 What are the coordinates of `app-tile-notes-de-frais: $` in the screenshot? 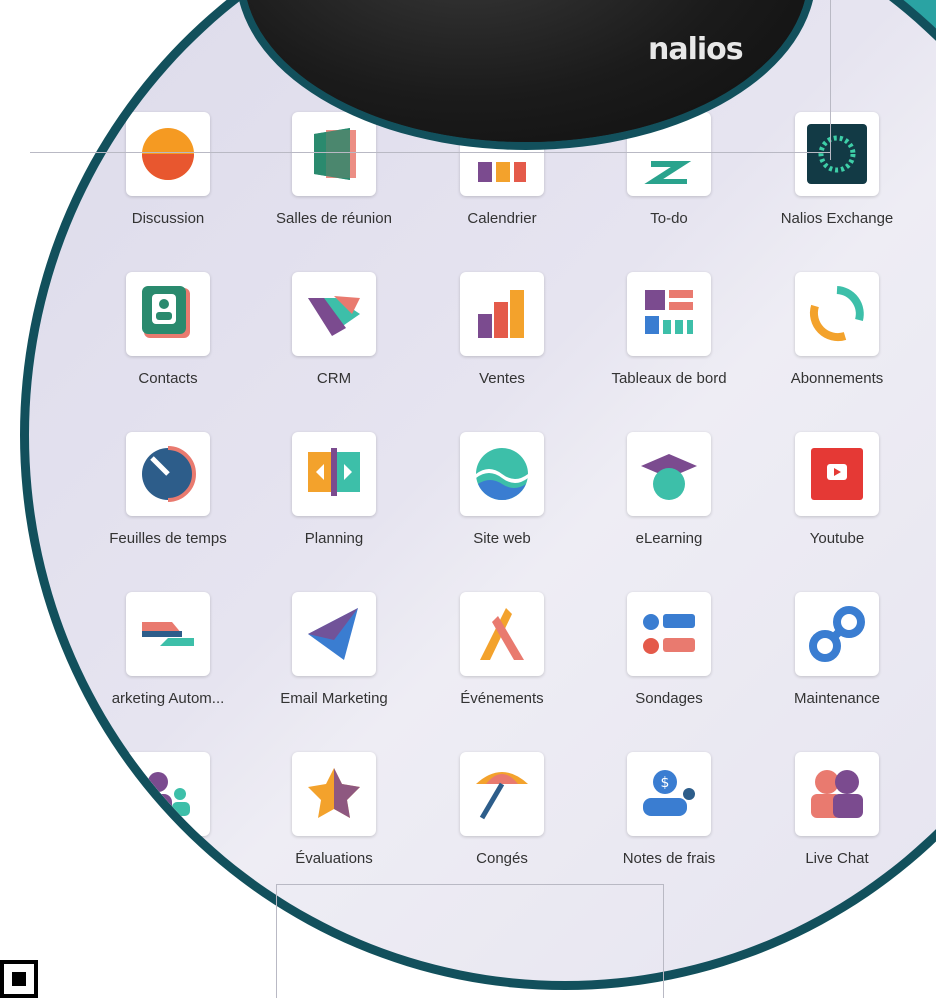 It's located at (669, 794).